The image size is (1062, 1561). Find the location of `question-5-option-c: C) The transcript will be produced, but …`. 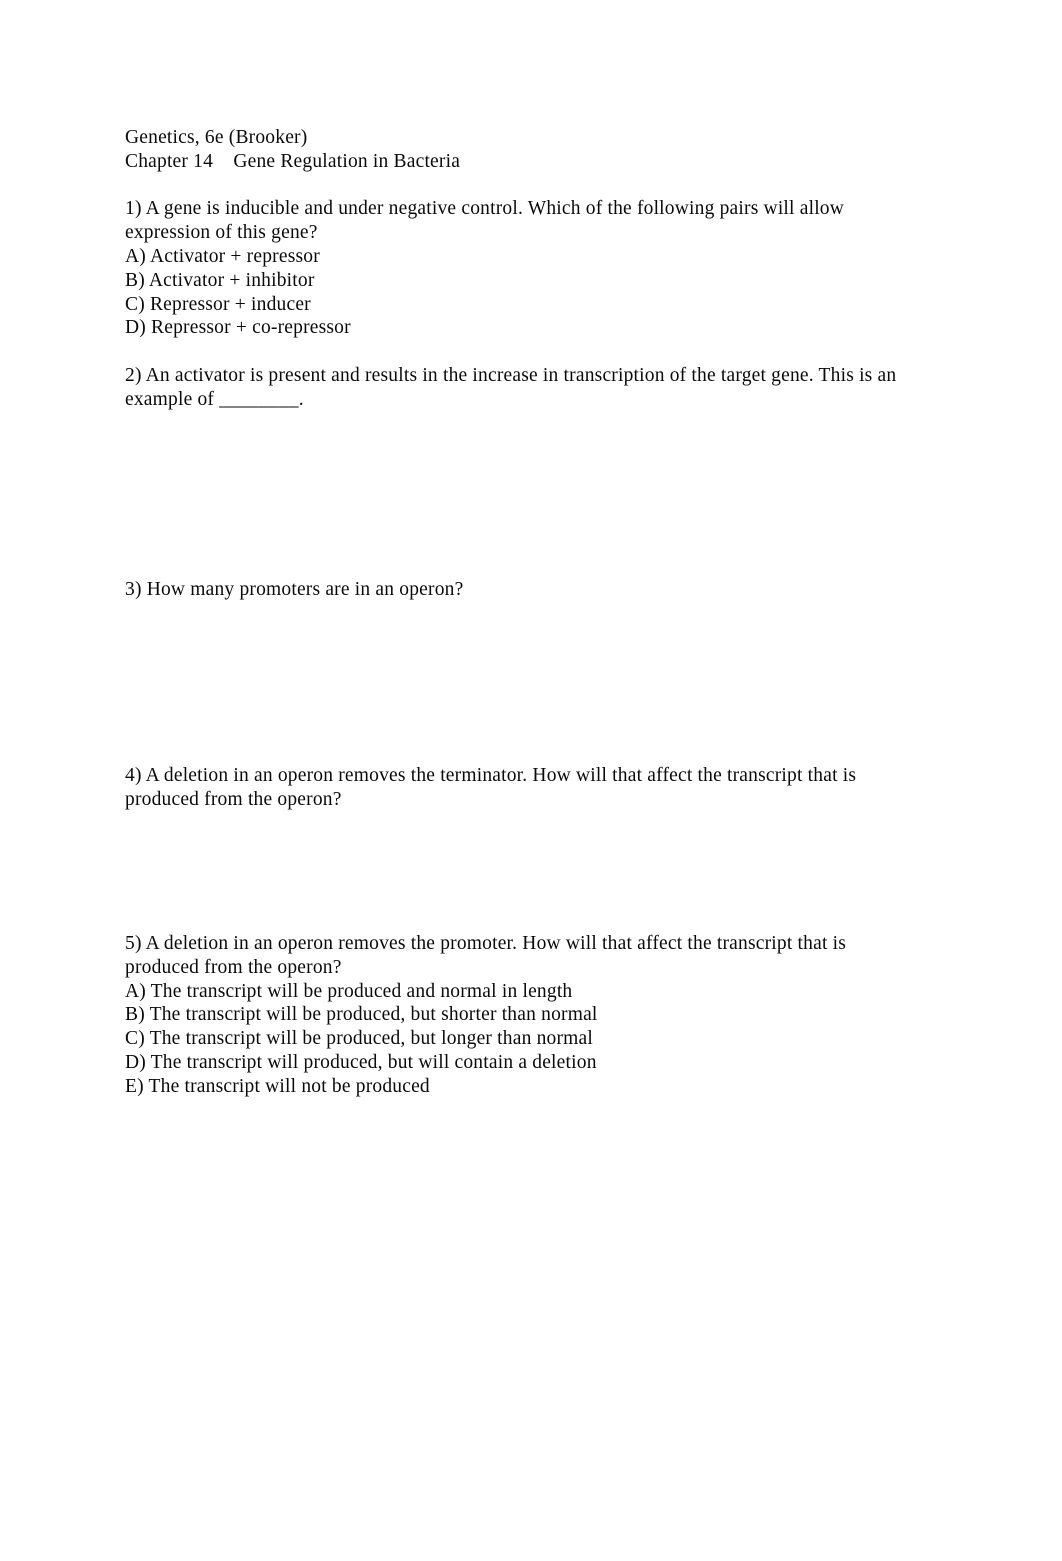

question-5-option-c: C) The transcript will be produced, but … is located at coordinates (359, 1039).